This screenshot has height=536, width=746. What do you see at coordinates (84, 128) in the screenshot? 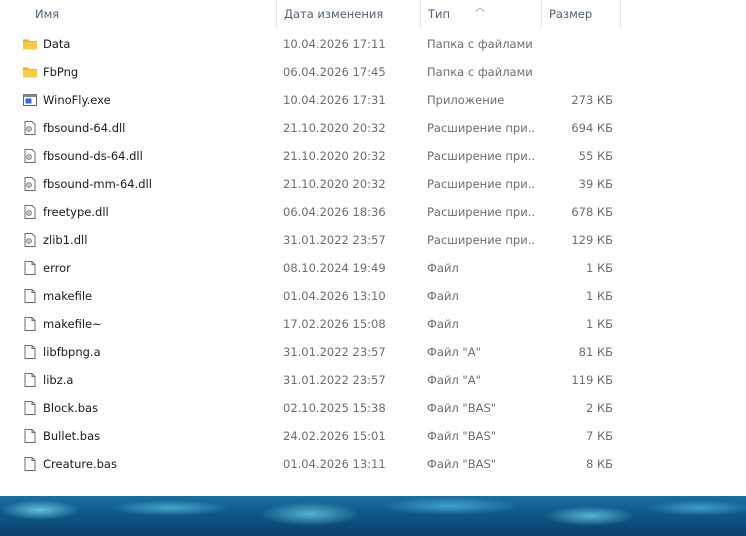
I see `file-name: fbsound-64.dll` at bounding box center [84, 128].